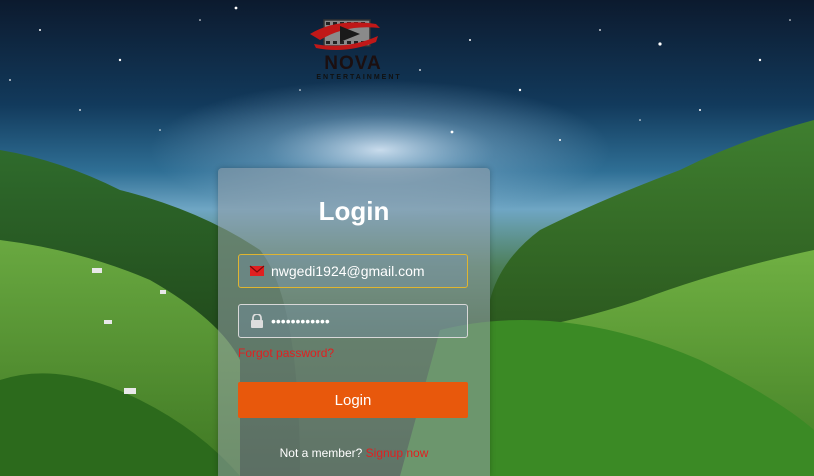  I want to click on password-field, so click(353, 321).